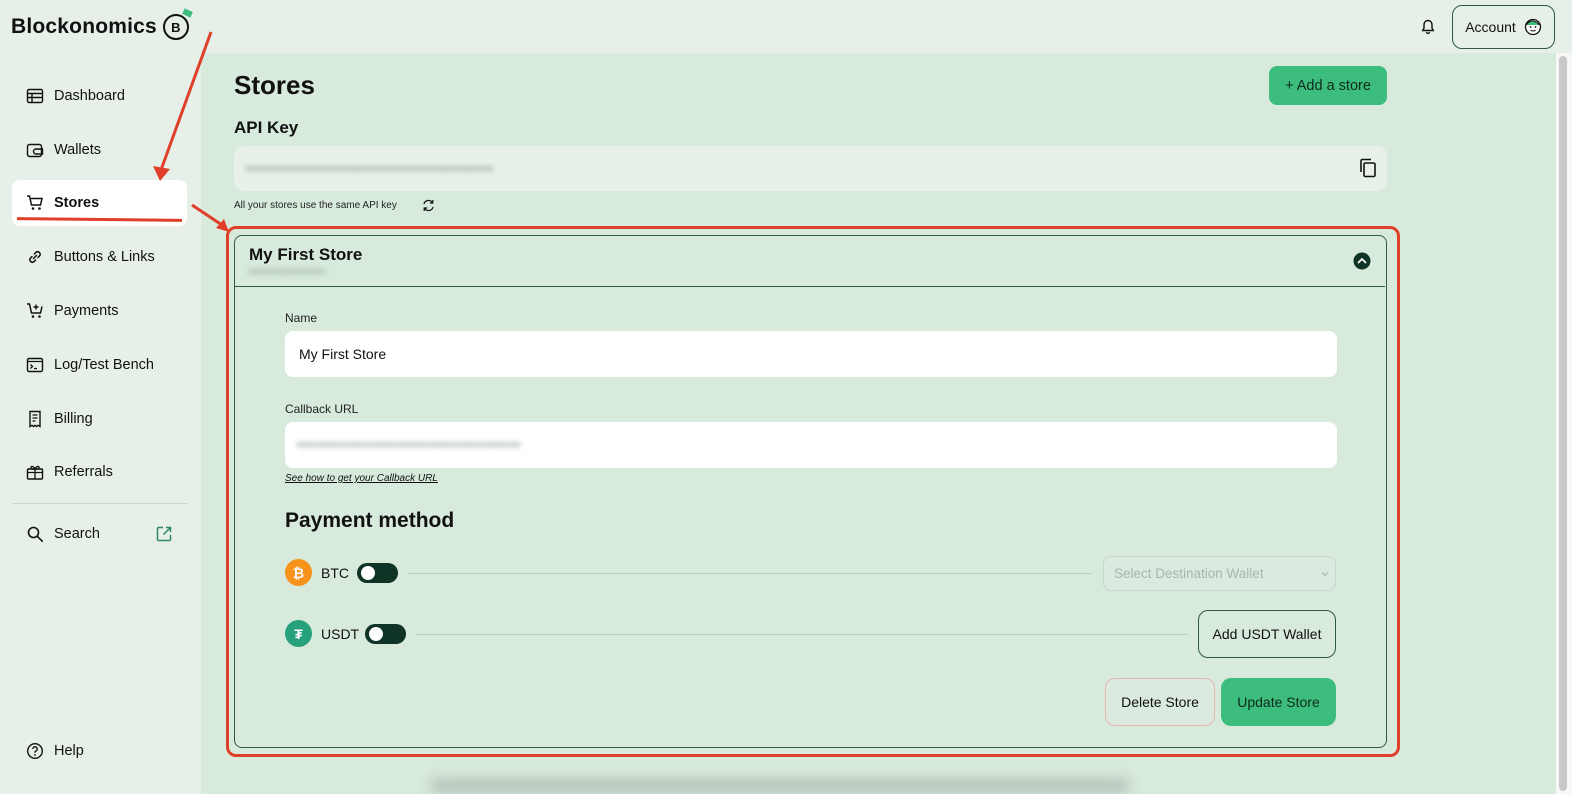 Image resolution: width=1572 pixels, height=794 pixels. I want to click on sidebar-item-label: Help, so click(69, 751).